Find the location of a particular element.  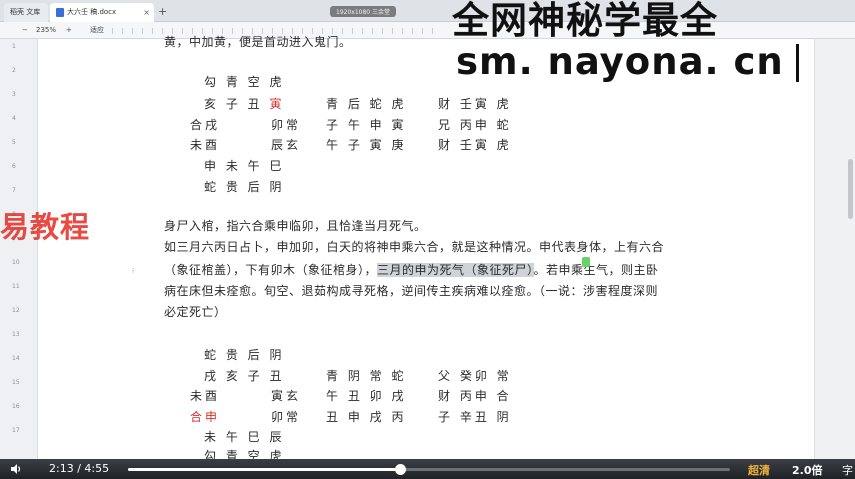

subtitles-button: 字 is located at coordinates (847, 470).